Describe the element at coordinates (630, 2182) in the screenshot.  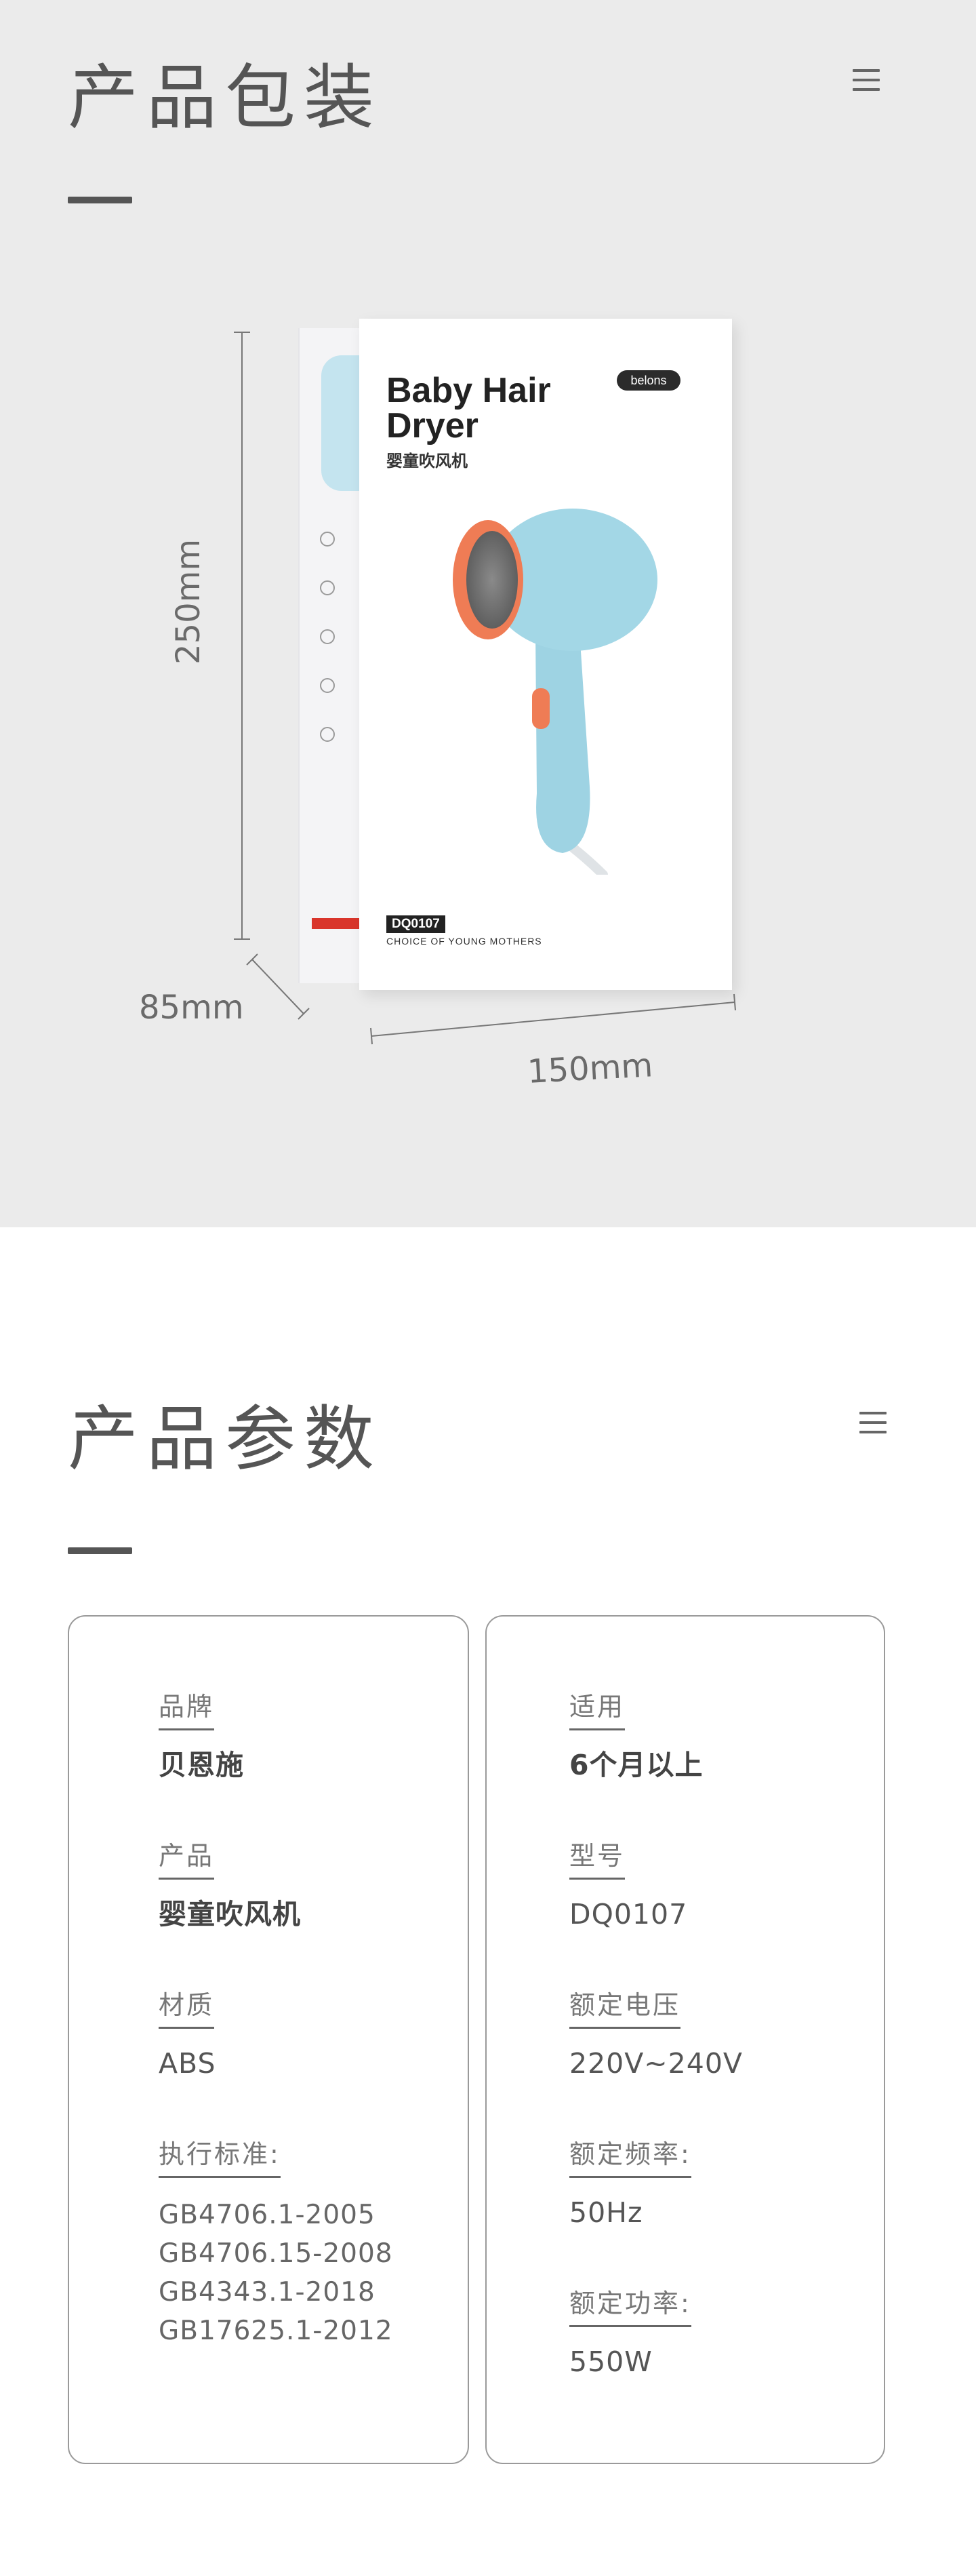
I see `param-frequency: 额定频率: 50Hz` at that location.